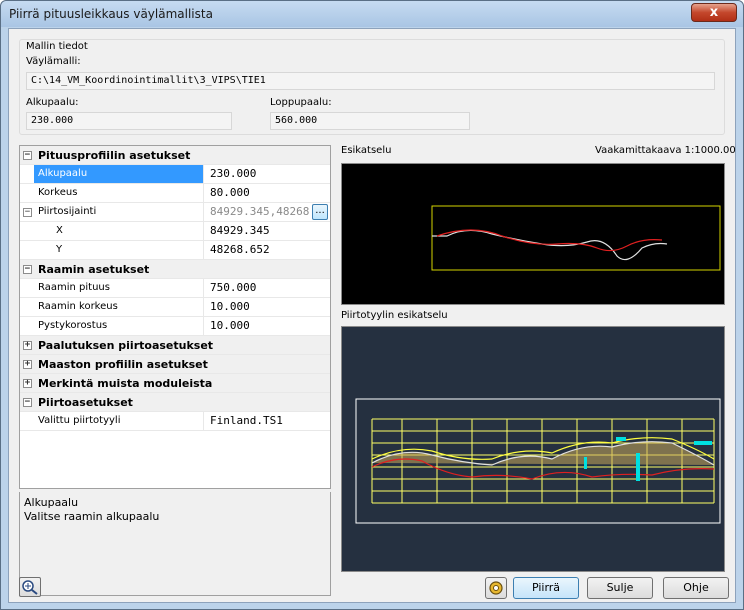 The width and height of the screenshot is (744, 610). Describe the element at coordinates (111, 14) in the screenshot. I see `window-title: Piirrä pituusleikkaus väylämallista` at that location.